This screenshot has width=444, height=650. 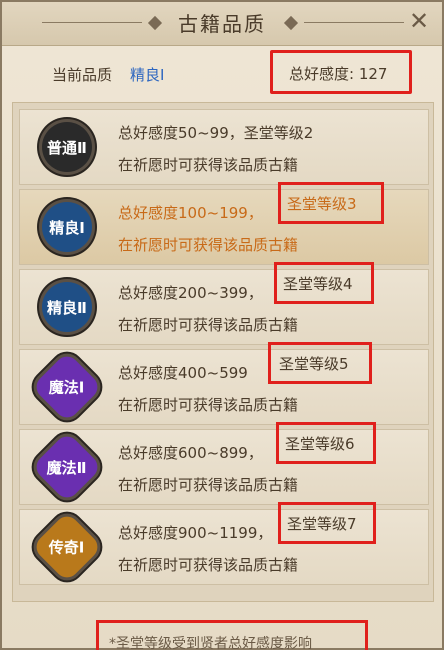 I want to click on title-right-line, so click(x=354, y=22).